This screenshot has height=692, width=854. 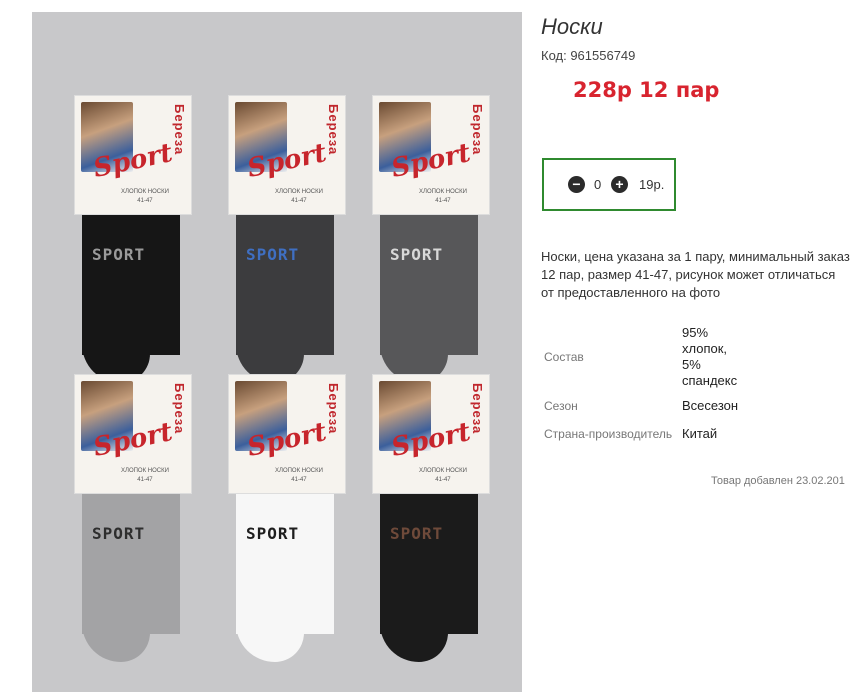 What do you see at coordinates (564, 357) in the screenshot?
I see `property-name: Состав` at bounding box center [564, 357].